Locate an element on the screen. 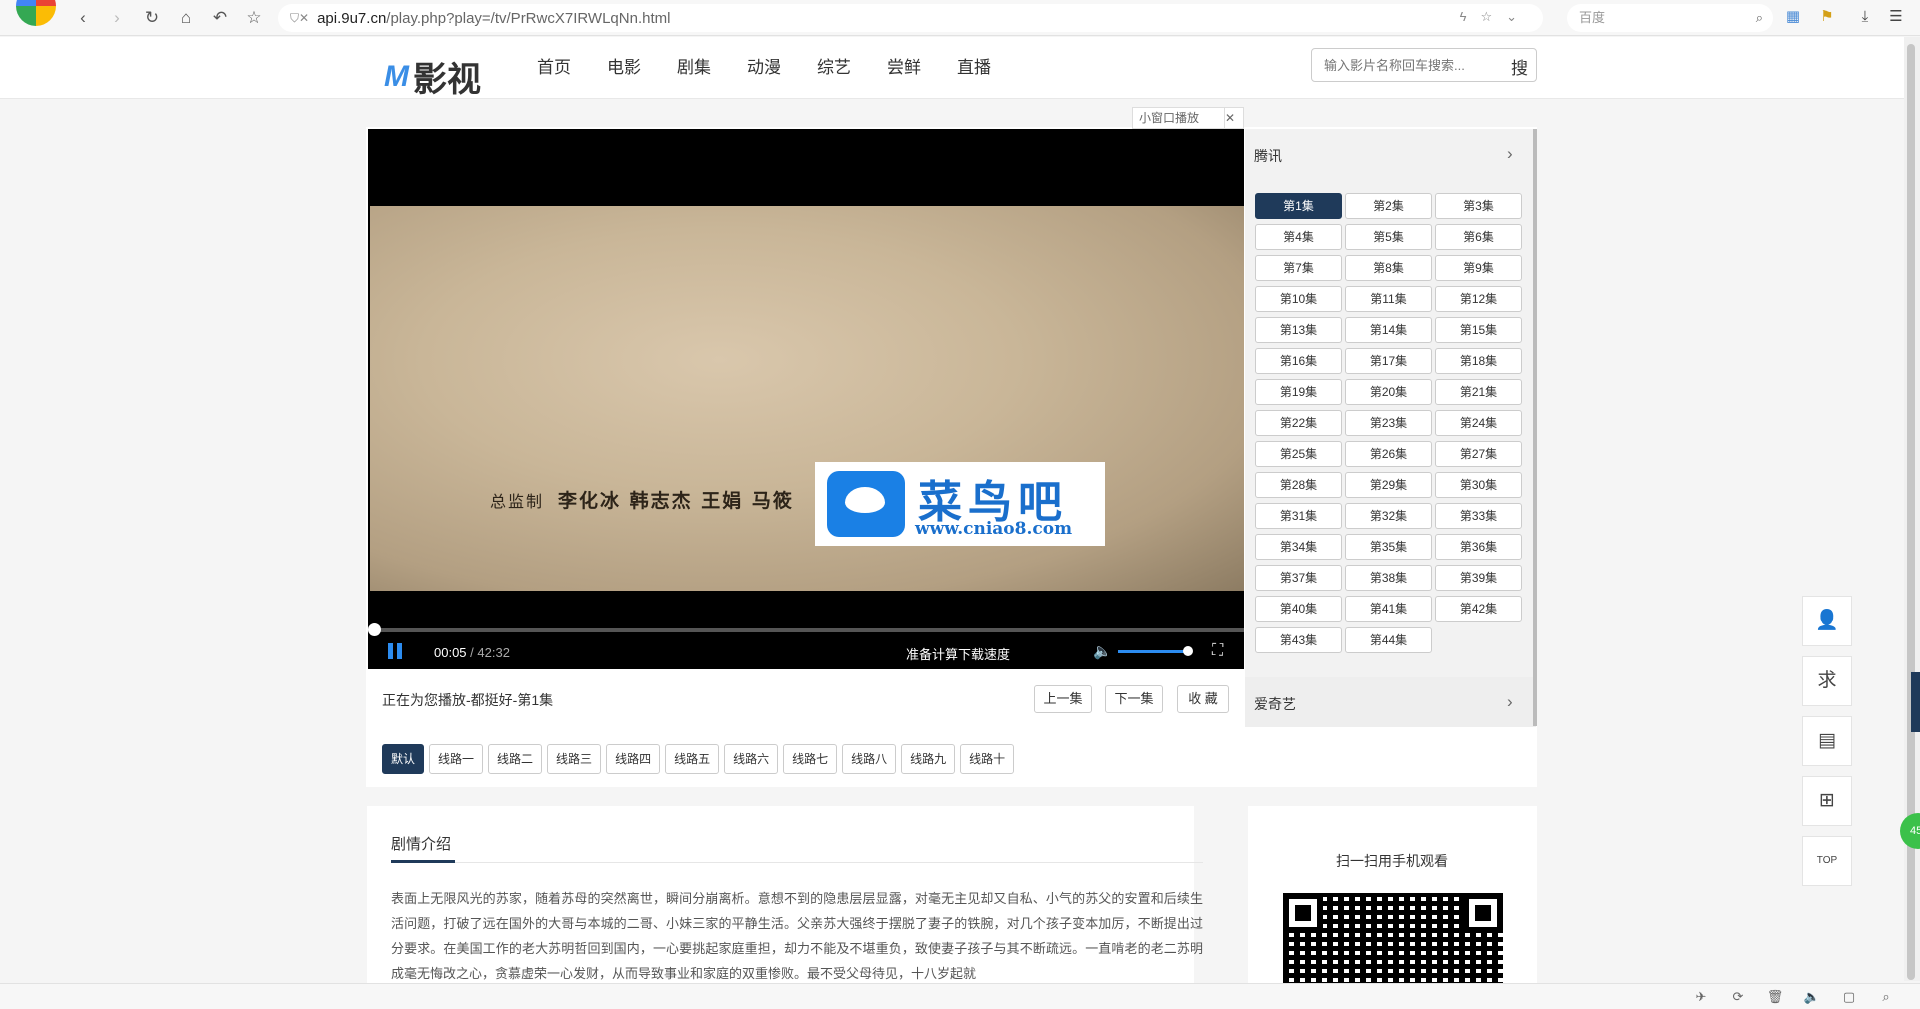  side-tab is located at coordinates (1915, 702).